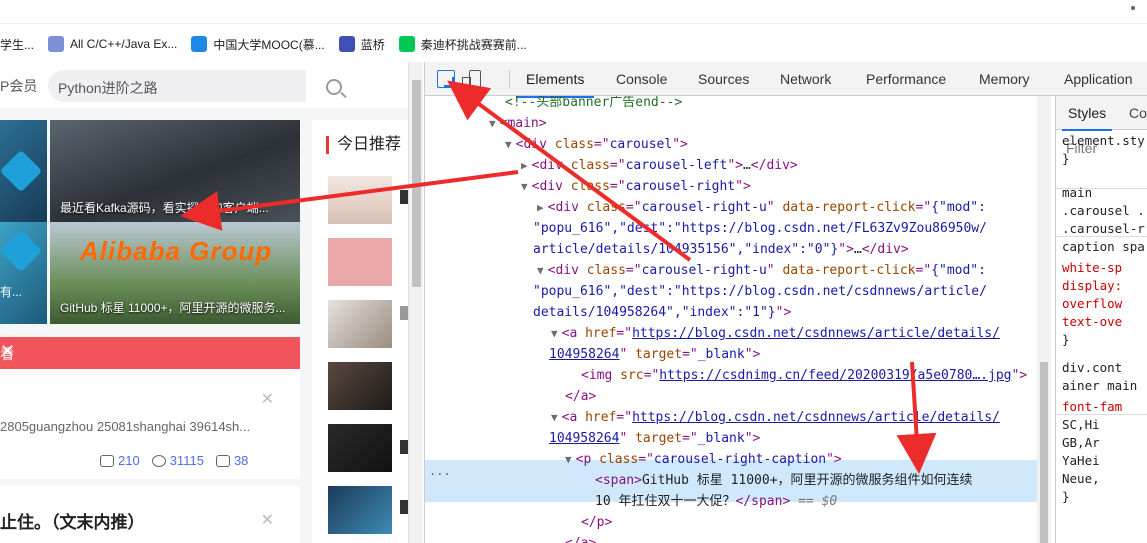 The height and width of the screenshot is (543, 1147). Describe the element at coordinates (1092, 303) in the screenshot. I see `style-rule-line: overflow` at that location.